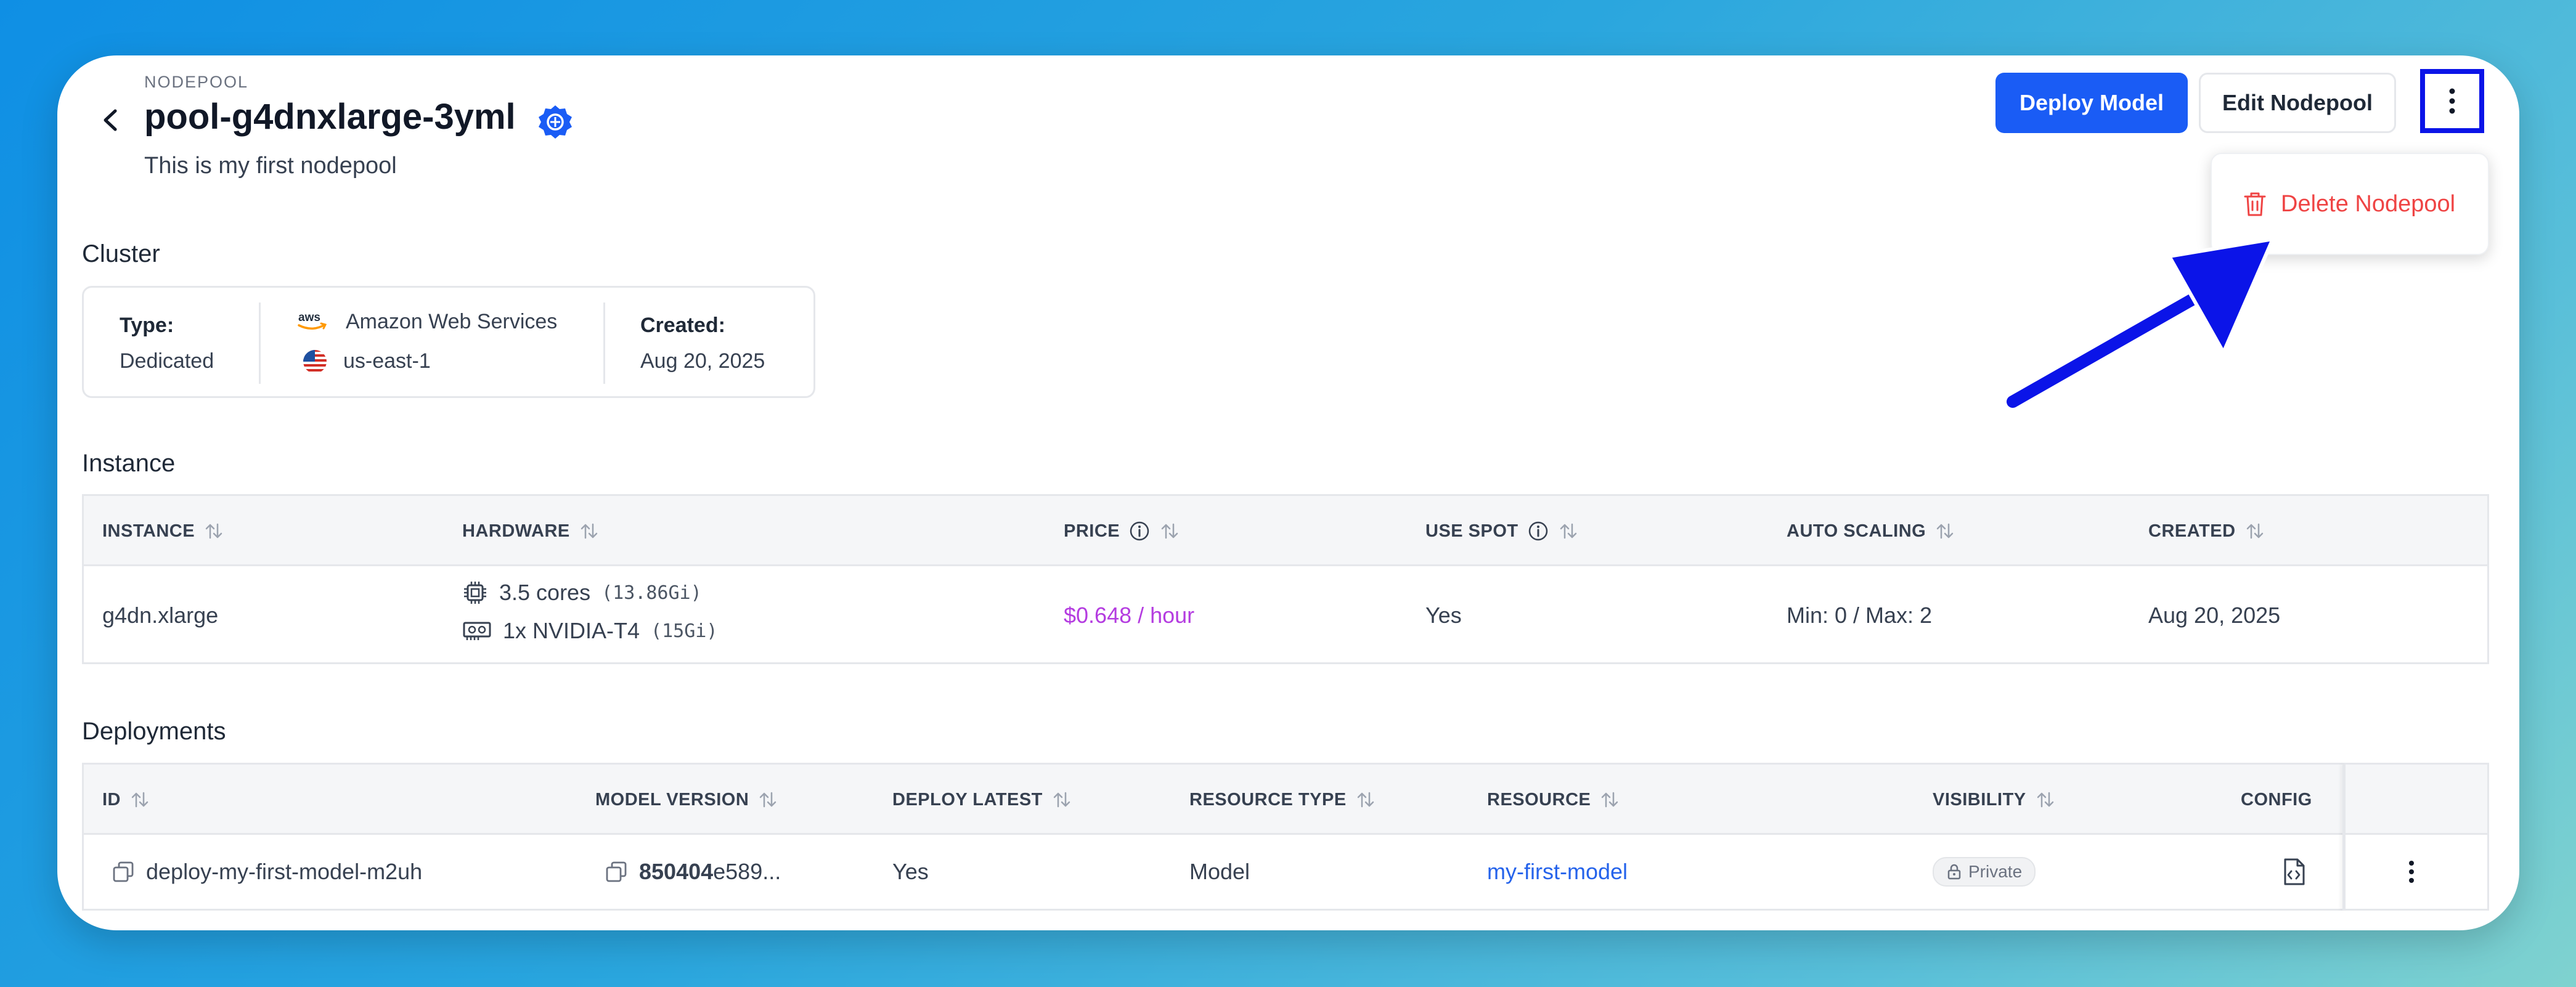  What do you see at coordinates (1092, 531) in the screenshot?
I see `column-label: PRICE` at bounding box center [1092, 531].